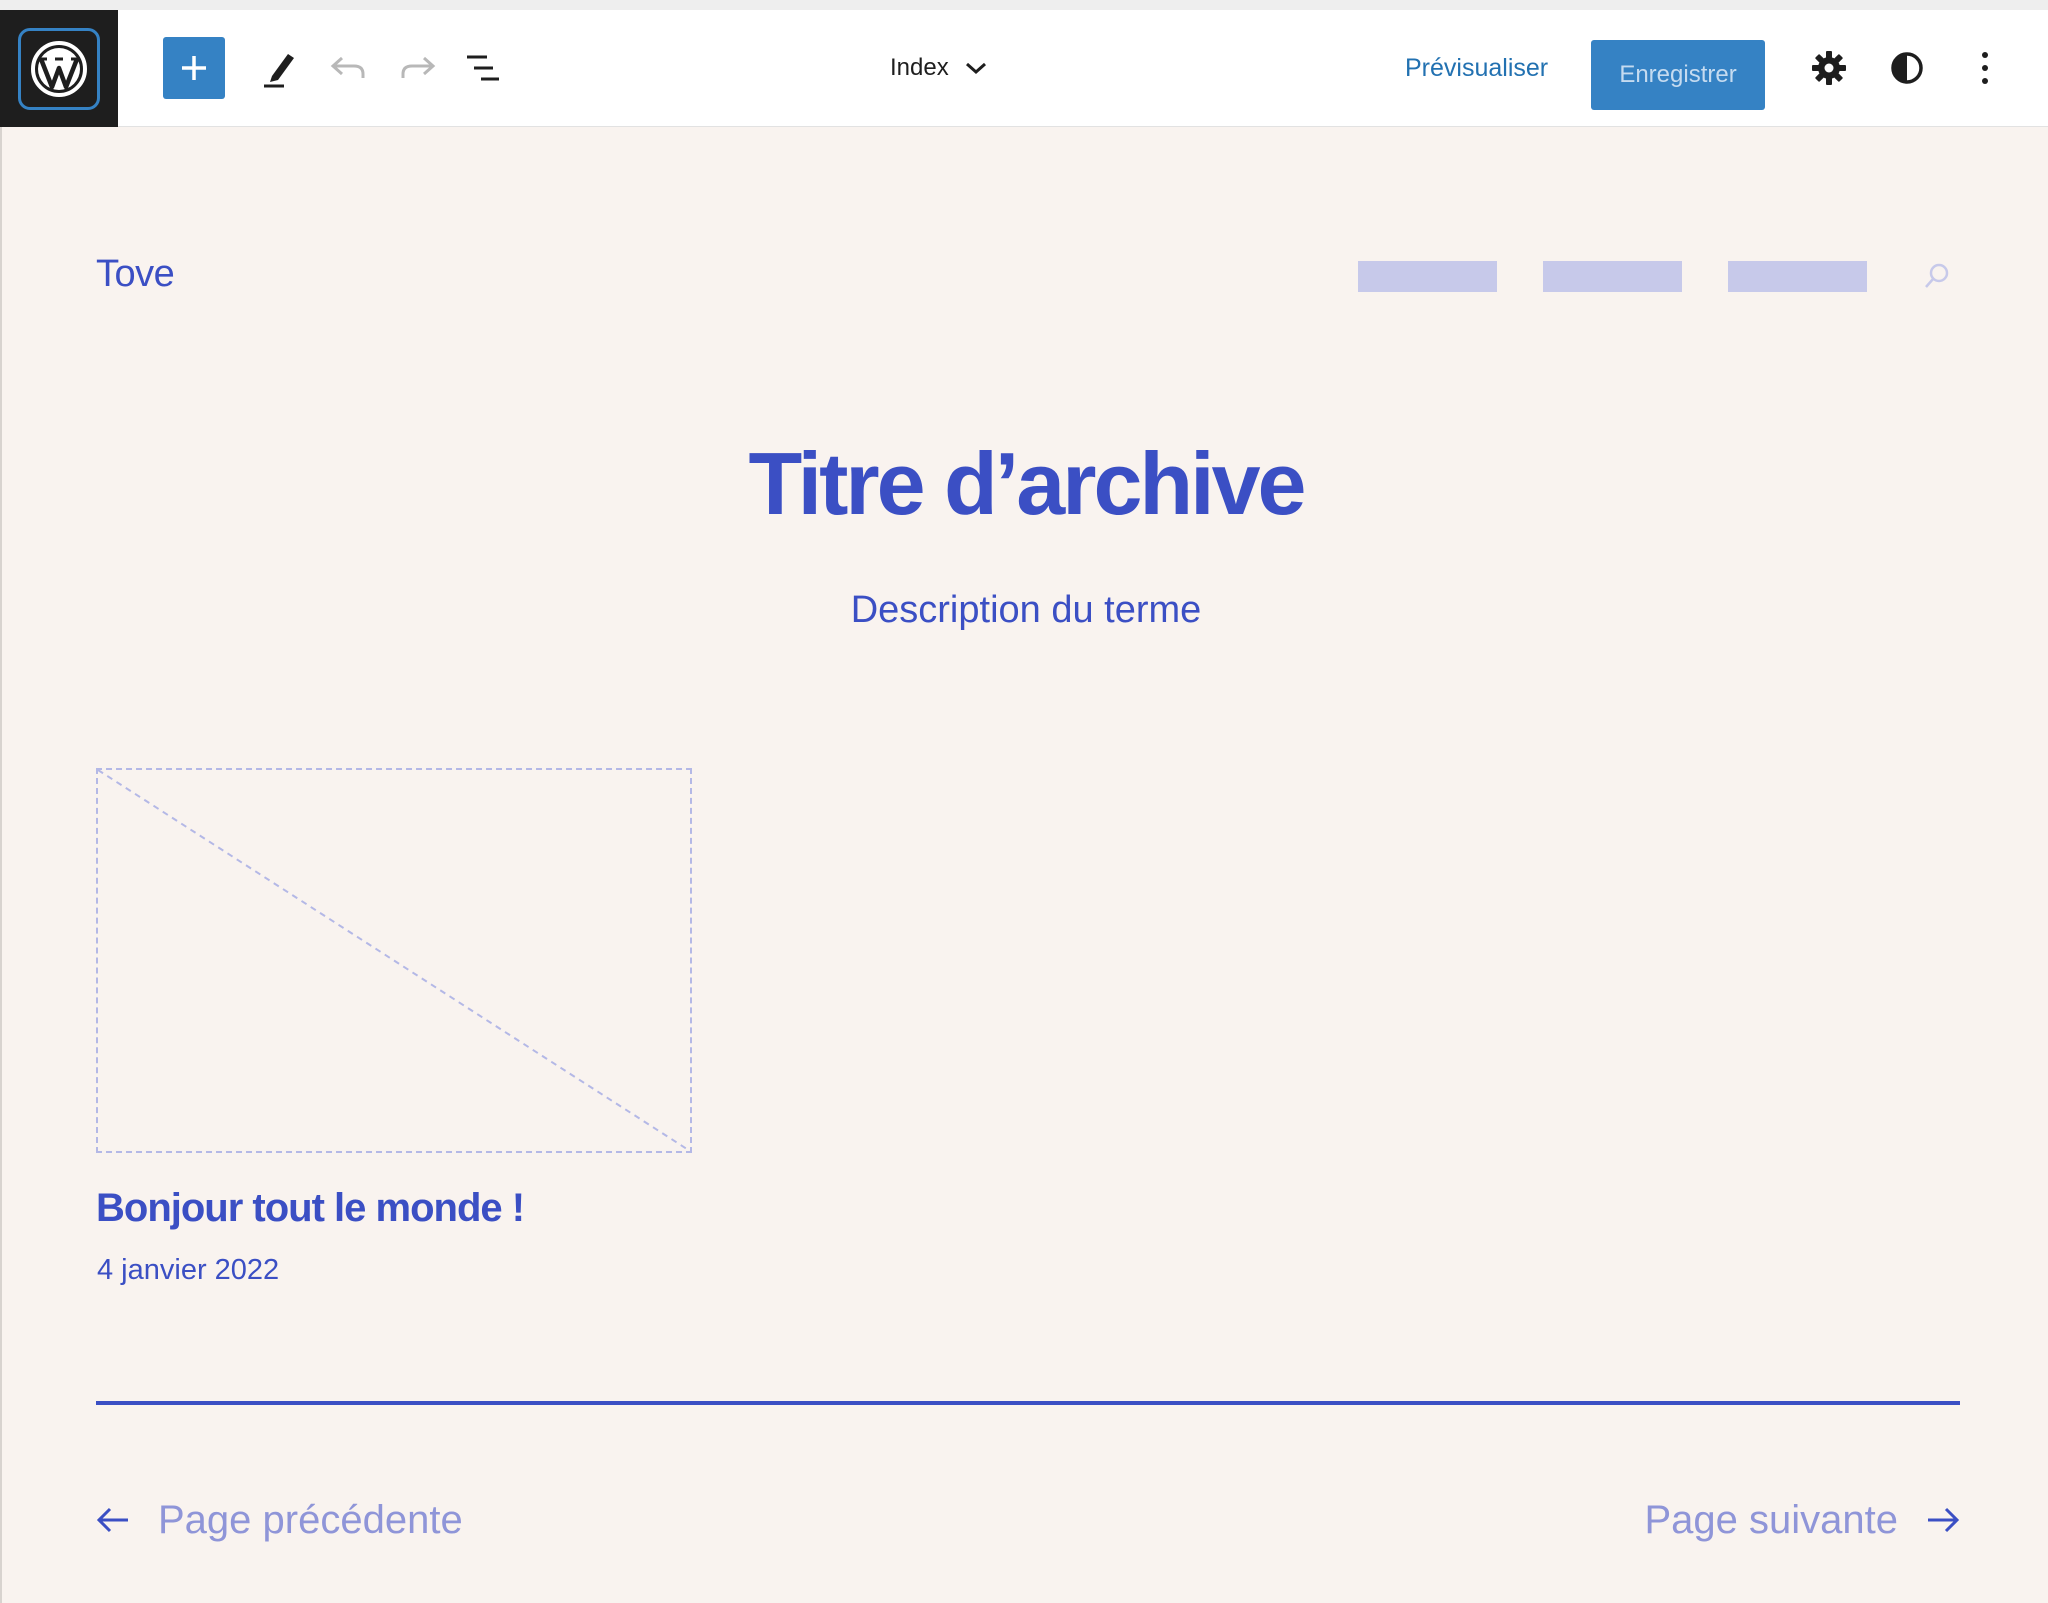  I want to click on search-icon, so click(1937, 275).